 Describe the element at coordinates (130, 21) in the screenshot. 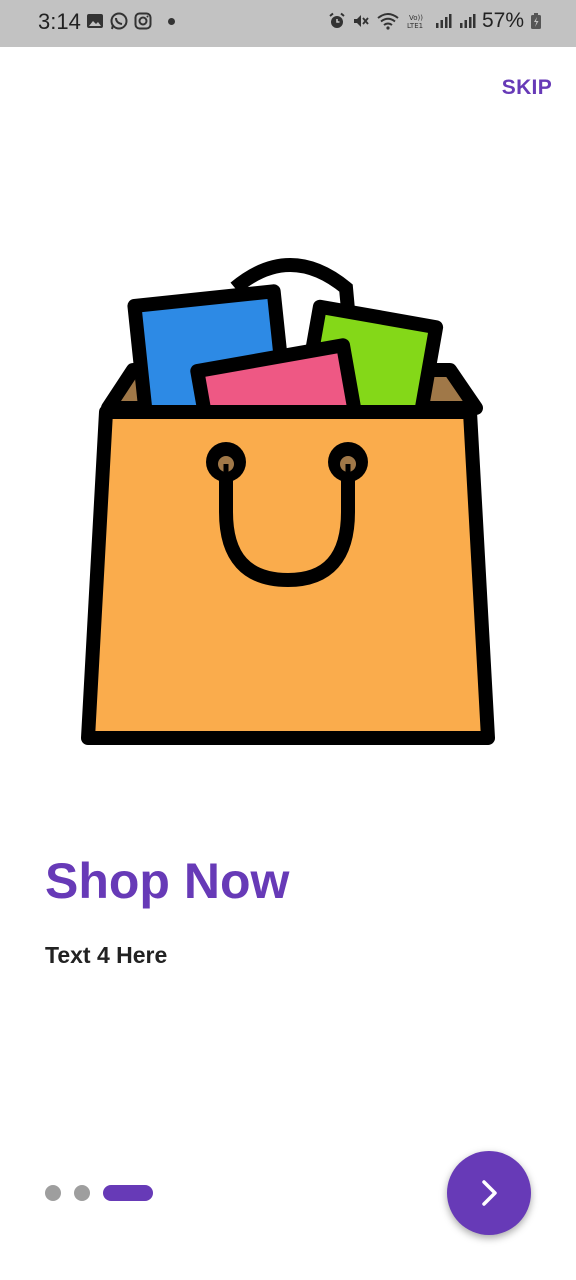

I see `status-left-icons` at that location.